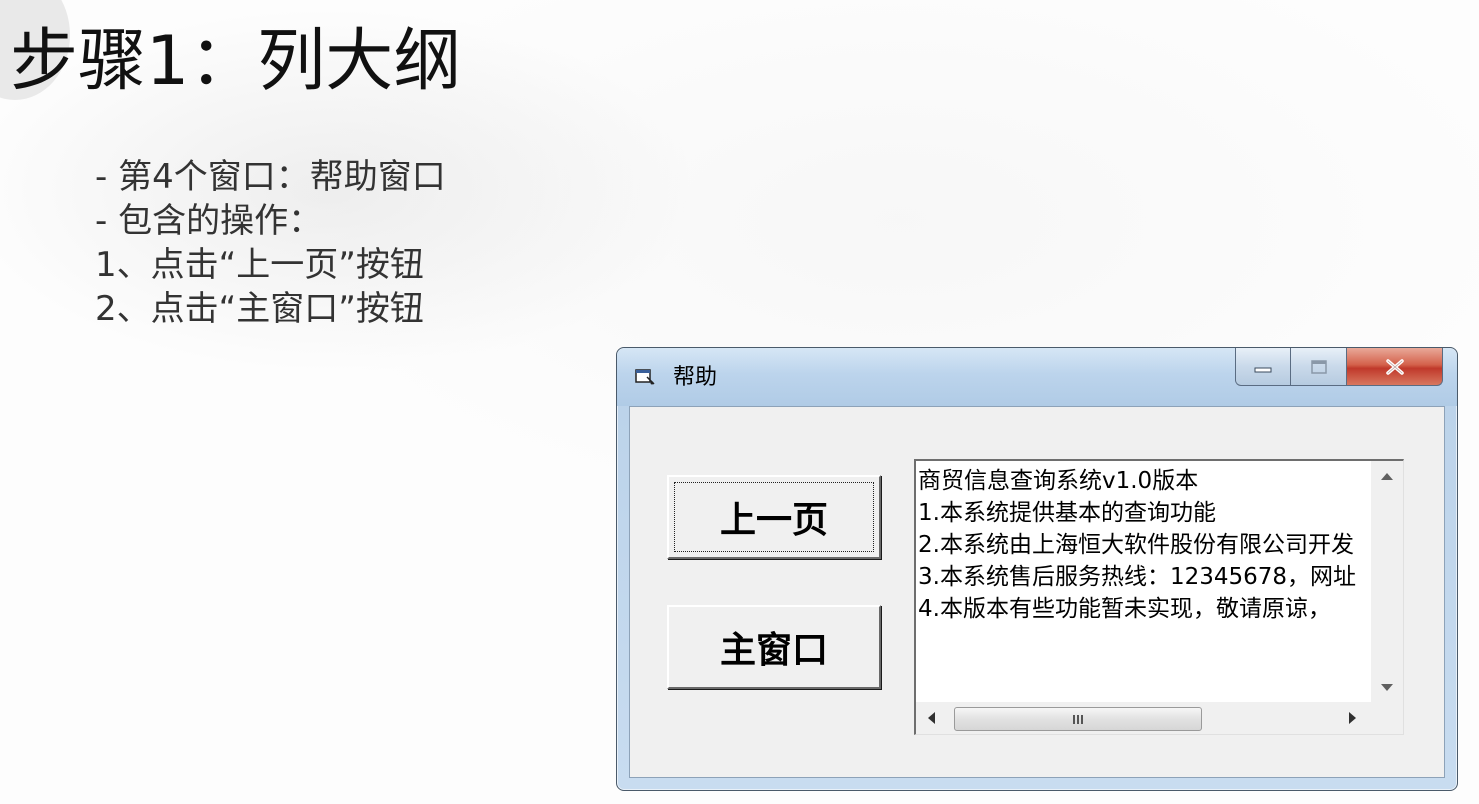  Describe the element at coordinates (1387, 687) in the screenshot. I see `scroll-down-icon` at that location.